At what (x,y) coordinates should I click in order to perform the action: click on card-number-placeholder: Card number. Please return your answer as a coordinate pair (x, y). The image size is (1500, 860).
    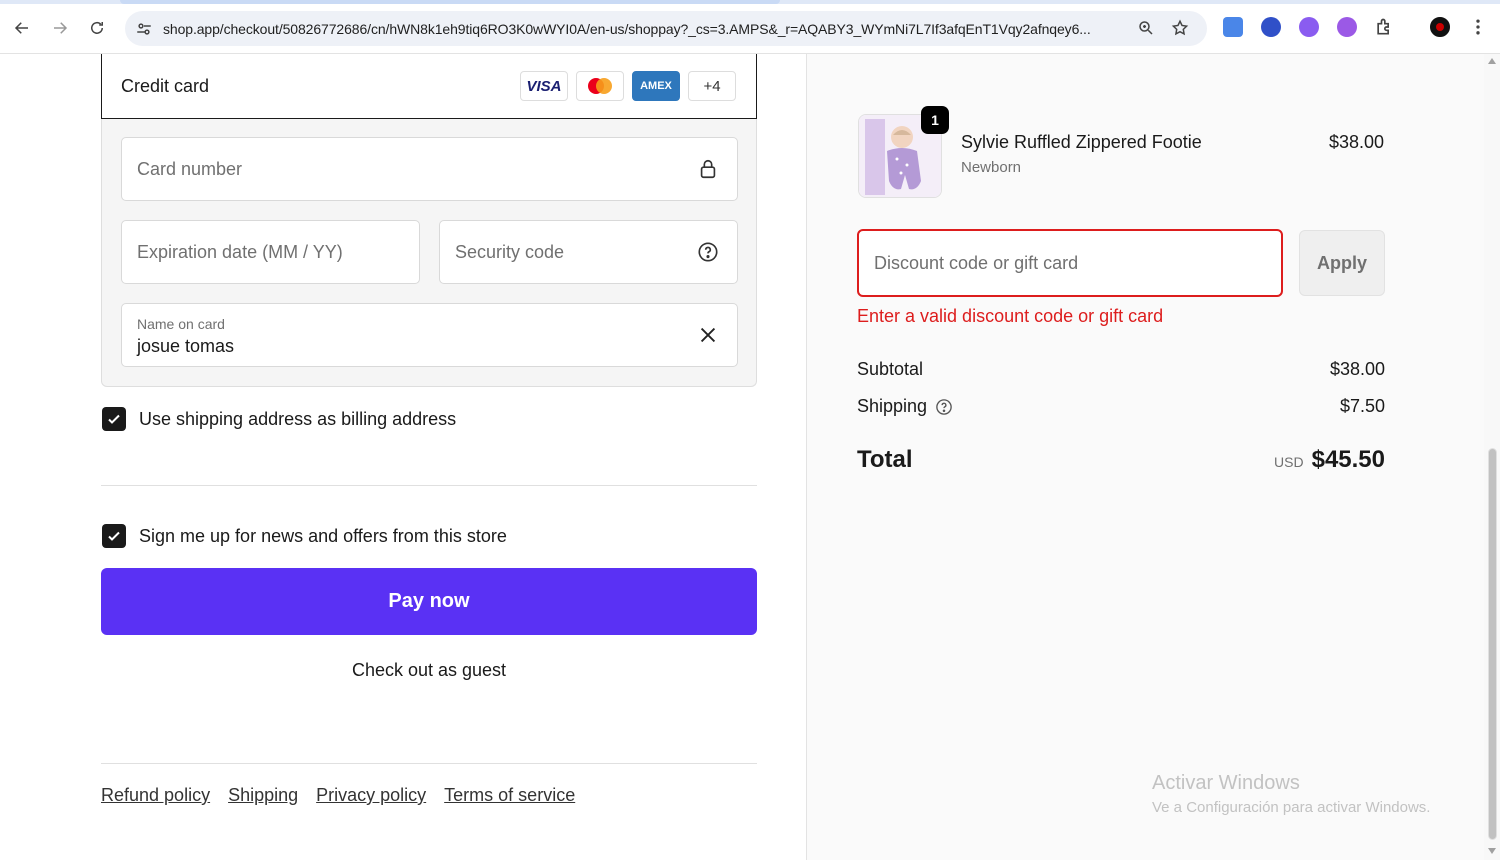
    Looking at the image, I should click on (190, 168).